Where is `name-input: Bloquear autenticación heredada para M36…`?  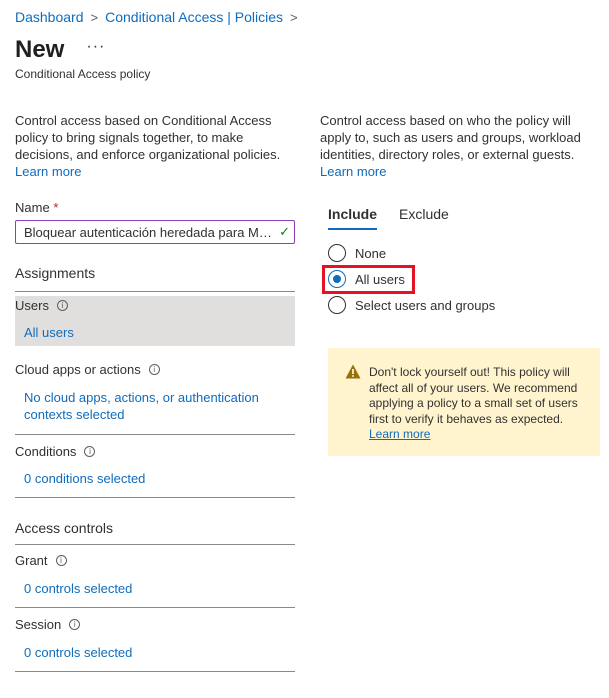 name-input: Bloquear autenticación heredada para M36… is located at coordinates (155, 232).